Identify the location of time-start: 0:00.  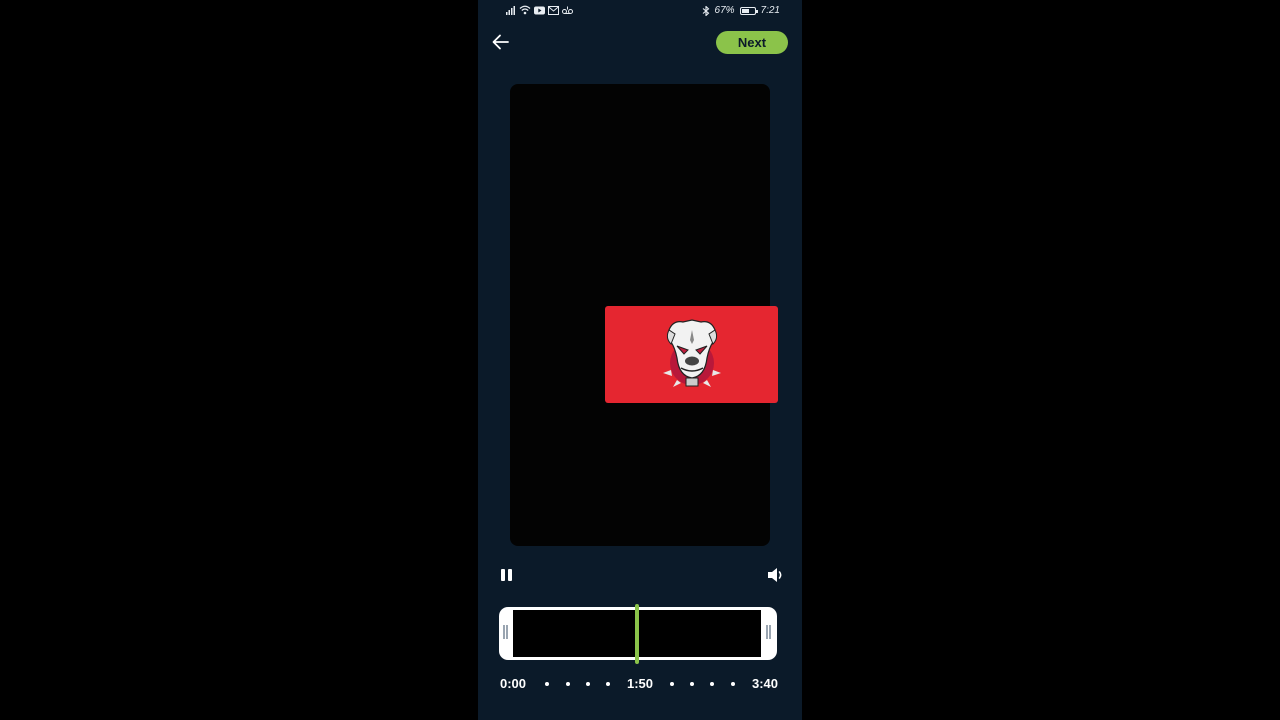
(513, 683).